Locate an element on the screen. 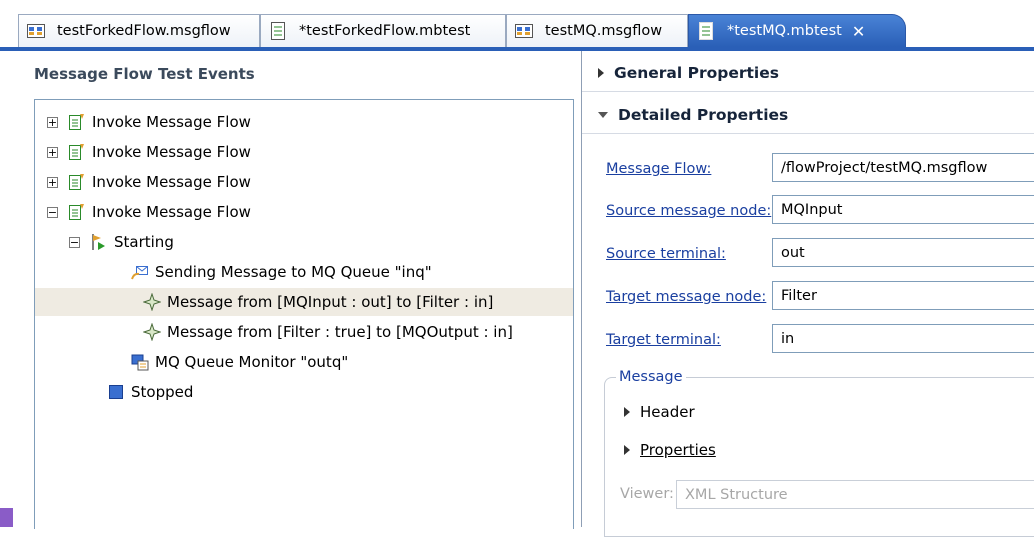 This screenshot has width=1034, height=537. tree-item-label: Sending Message to MQ Queue "inq" is located at coordinates (293, 272).